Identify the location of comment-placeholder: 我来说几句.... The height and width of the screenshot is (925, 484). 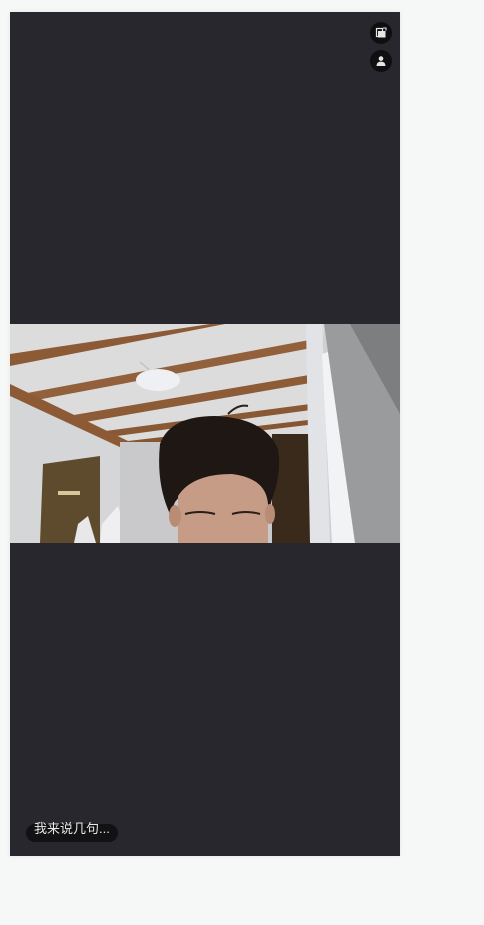
(72, 828).